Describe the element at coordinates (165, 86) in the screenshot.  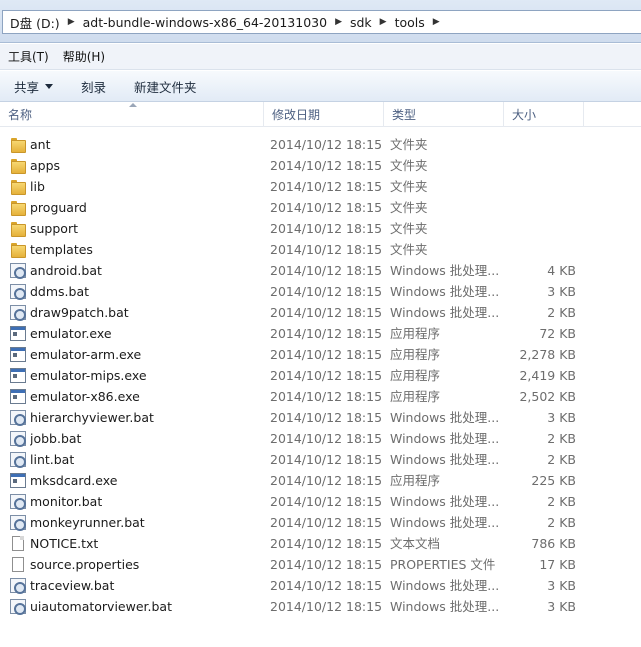
I see `new-folder-button: 新建文件夹` at that location.